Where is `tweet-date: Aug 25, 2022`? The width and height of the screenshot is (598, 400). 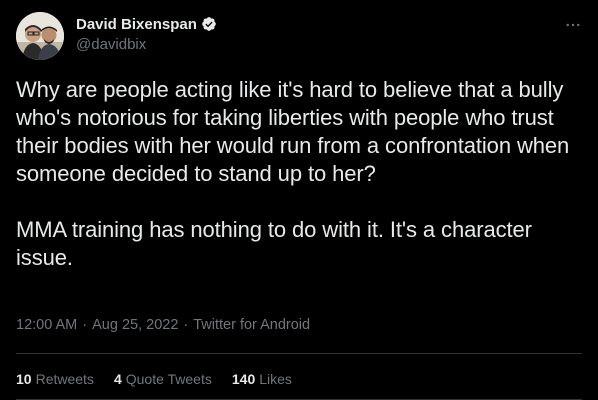 tweet-date: Aug 25, 2022 is located at coordinates (135, 325).